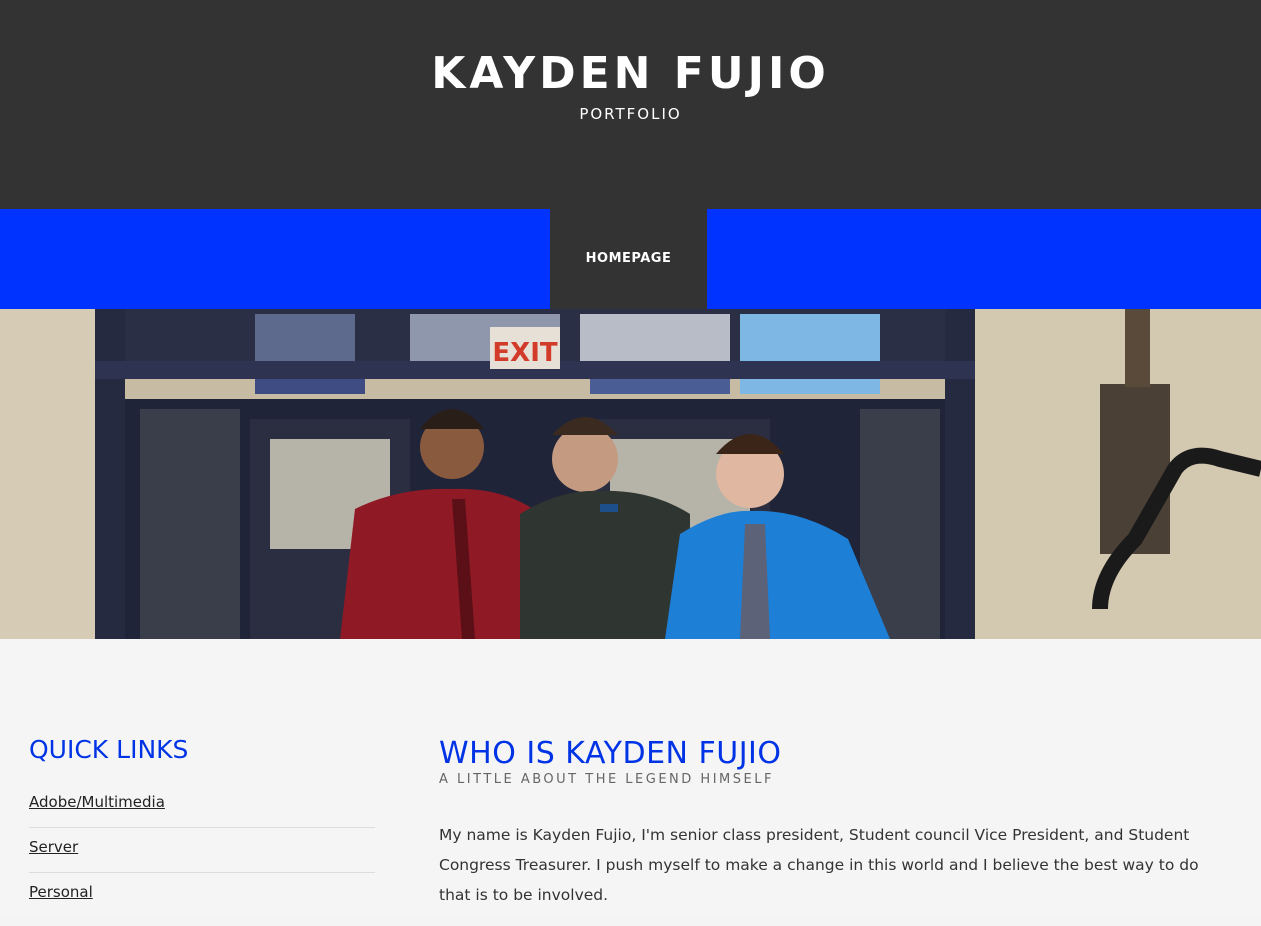 The width and height of the screenshot is (1261, 926). What do you see at coordinates (97, 802) in the screenshot?
I see `link-adobe-multimedia: Adobe/Multimedia` at bounding box center [97, 802].